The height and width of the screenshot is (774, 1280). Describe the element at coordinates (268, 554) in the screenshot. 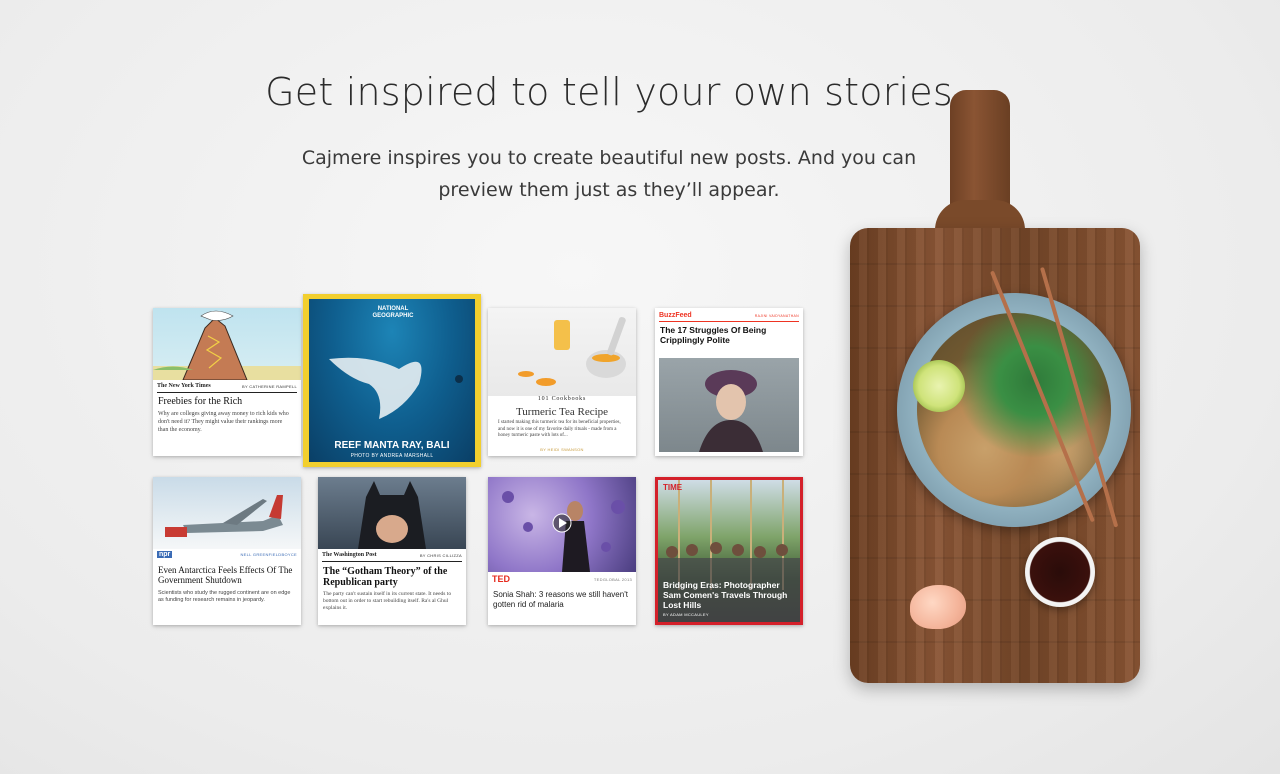

I see `byline: NELL GREENFIELDBOYCE` at that location.